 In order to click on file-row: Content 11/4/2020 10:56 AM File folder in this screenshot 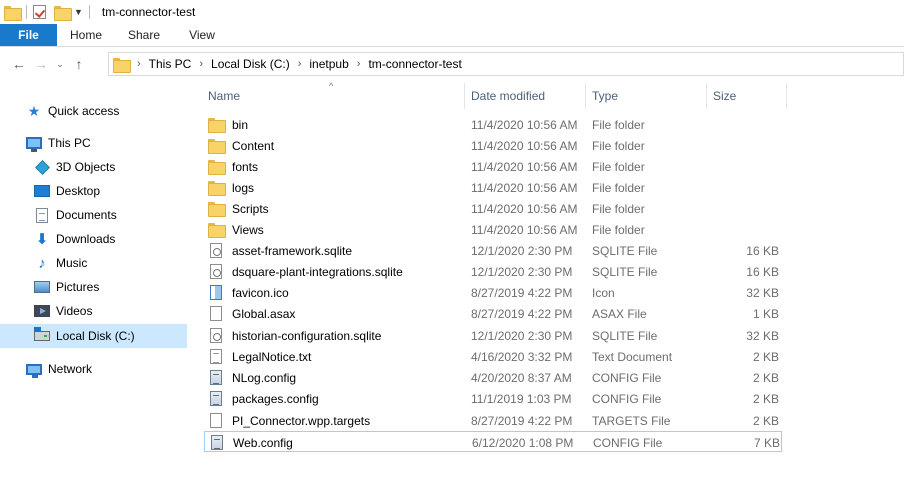, I will do `click(493, 145)`.